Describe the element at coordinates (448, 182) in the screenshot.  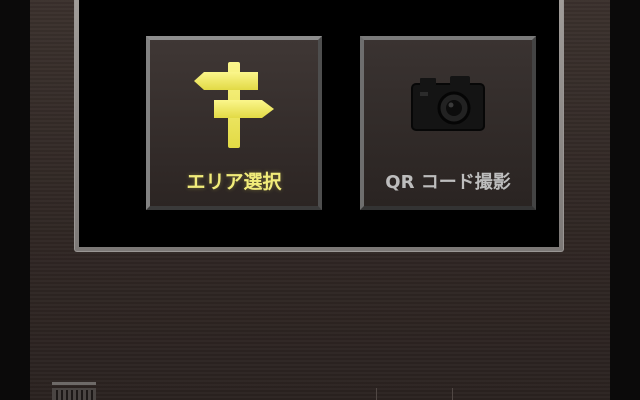
I see `qr-scan-label: QR コード撮影` at that location.